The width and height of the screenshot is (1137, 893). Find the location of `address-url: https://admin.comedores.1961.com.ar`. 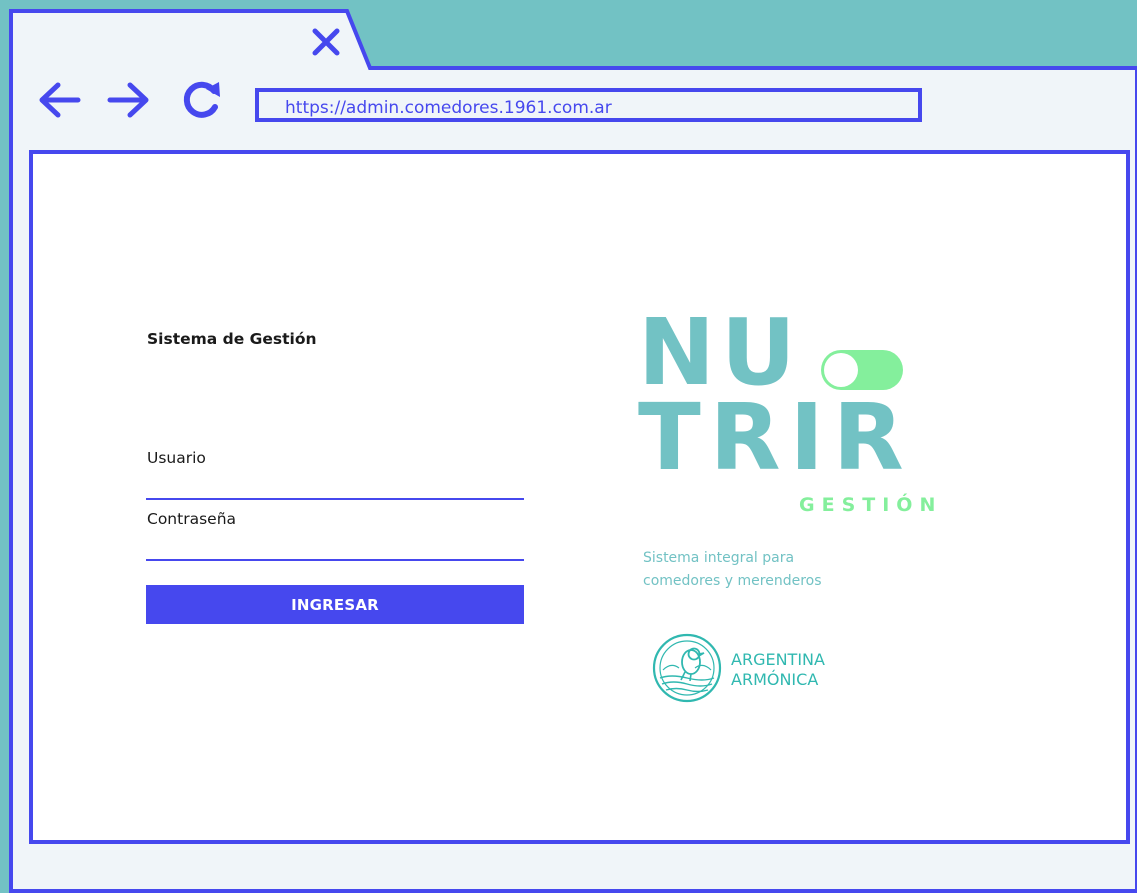

address-url: https://admin.comedores.1961.com.ar is located at coordinates (448, 108).